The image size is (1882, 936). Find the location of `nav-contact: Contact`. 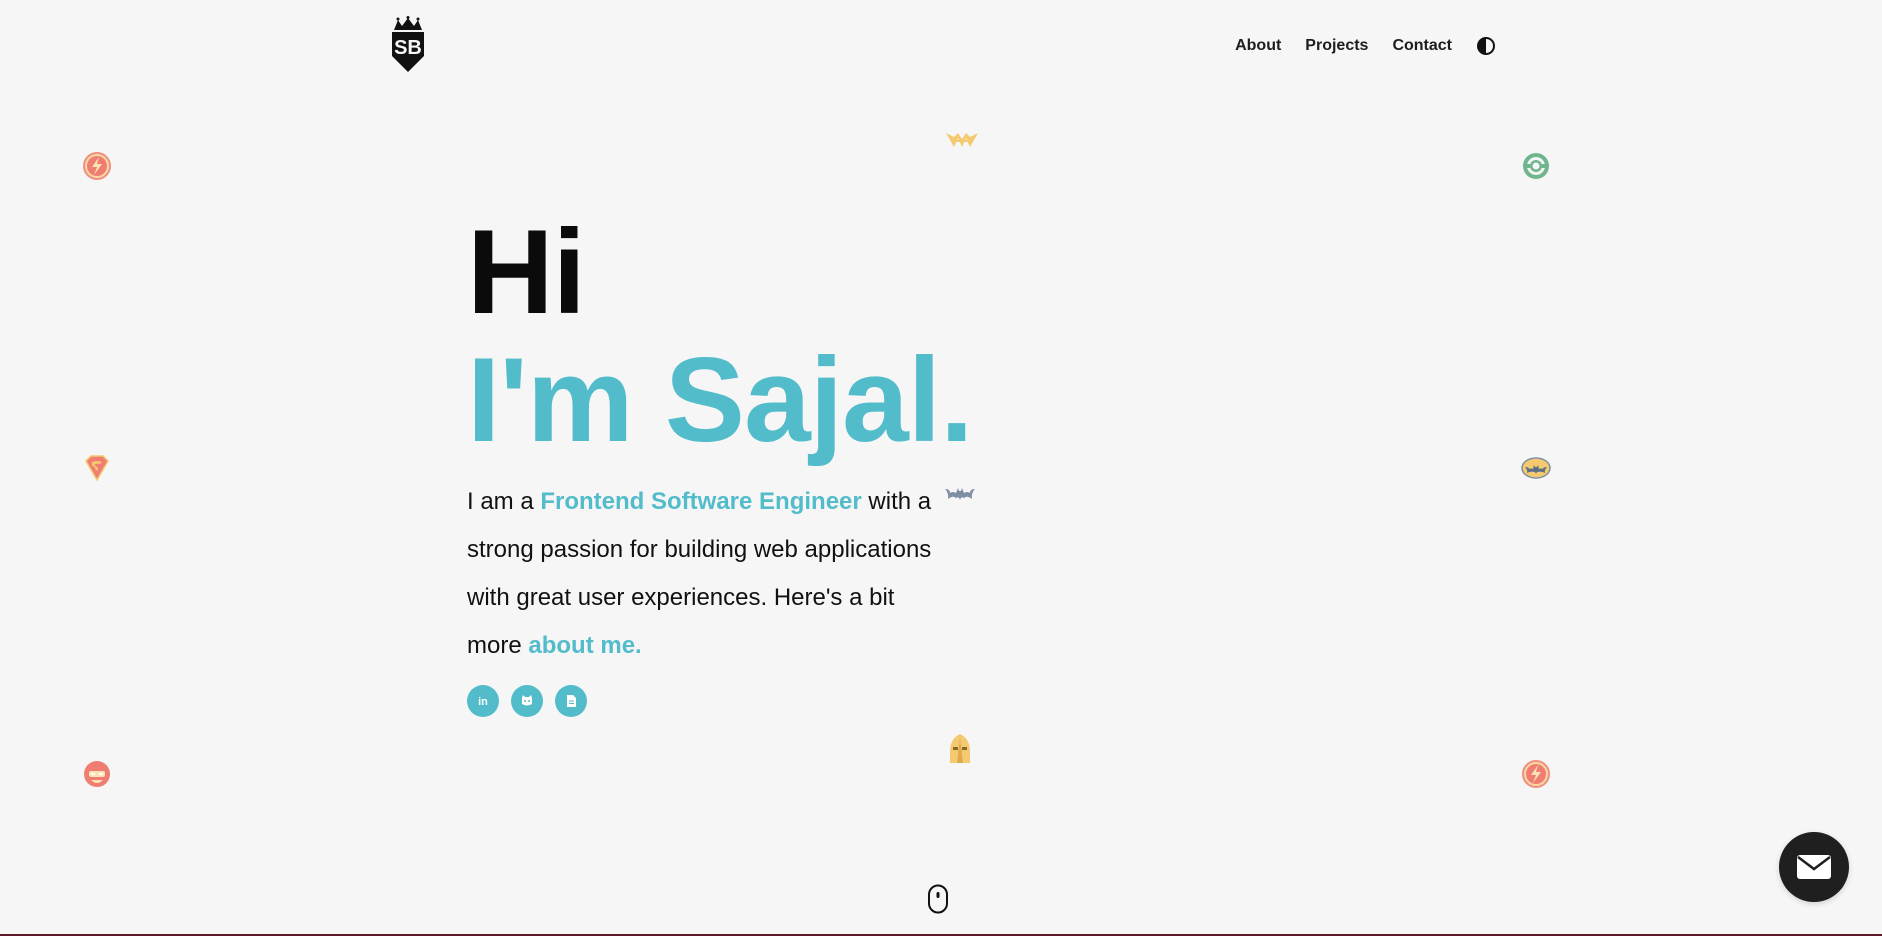

nav-contact: Contact is located at coordinates (1422, 46).